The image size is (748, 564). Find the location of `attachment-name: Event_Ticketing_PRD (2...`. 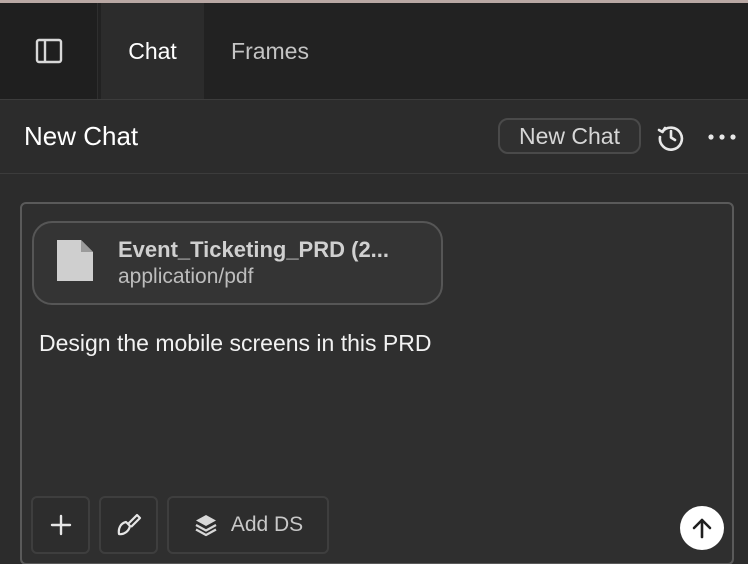

attachment-name: Event_Ticketing_PRD (2... is located at coordinates (254, 249).